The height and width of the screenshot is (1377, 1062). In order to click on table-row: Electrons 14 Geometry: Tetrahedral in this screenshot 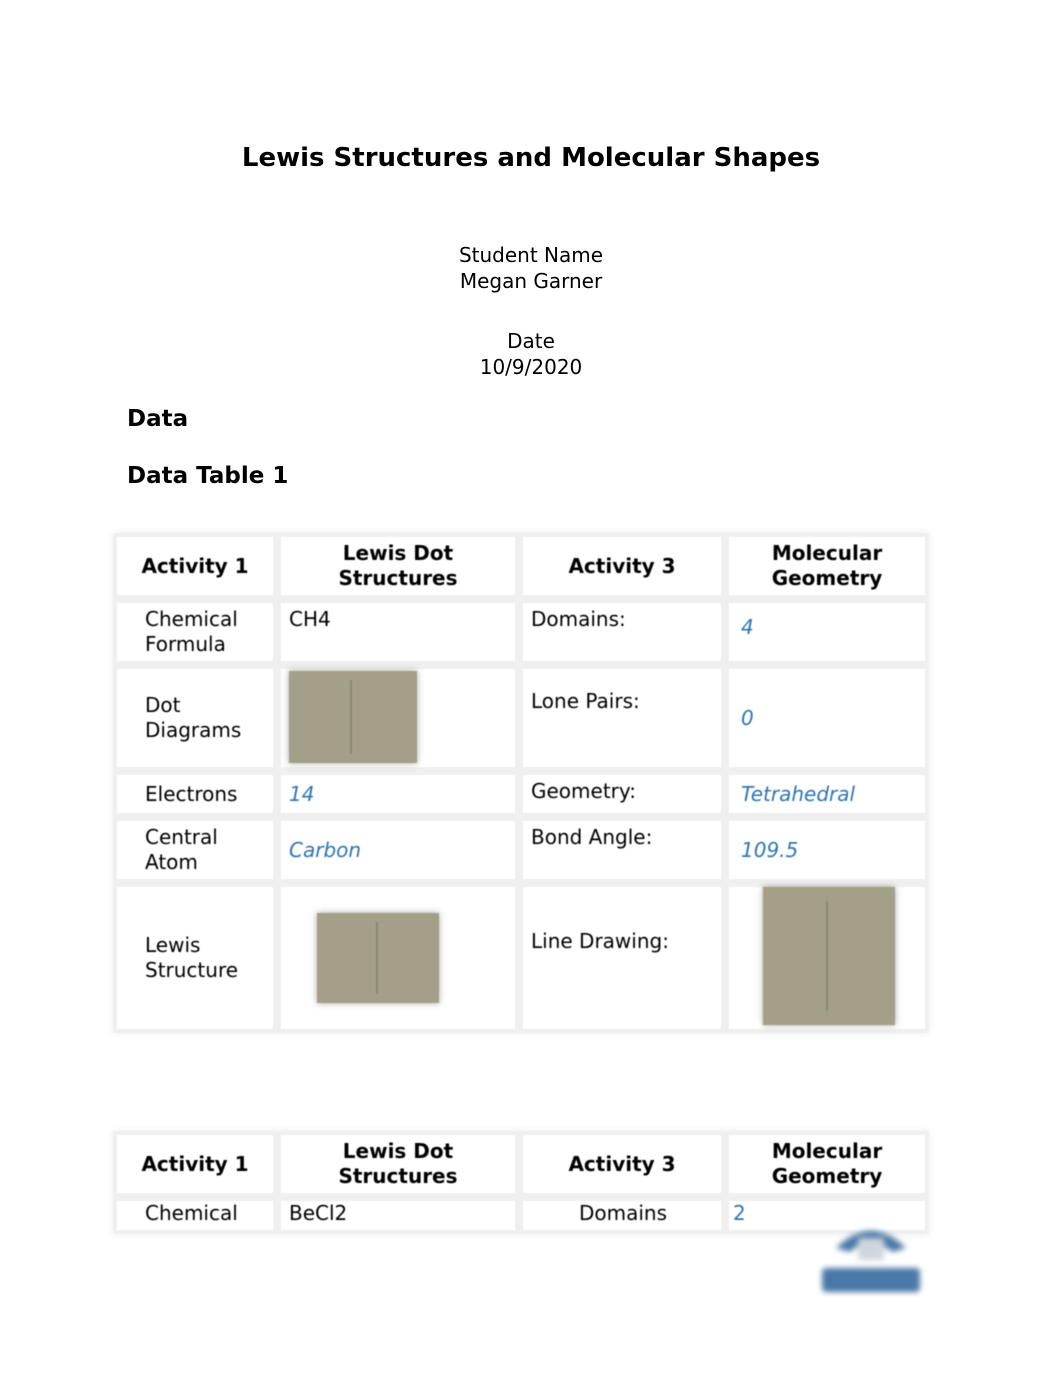, I will do `click(521, 794)`.